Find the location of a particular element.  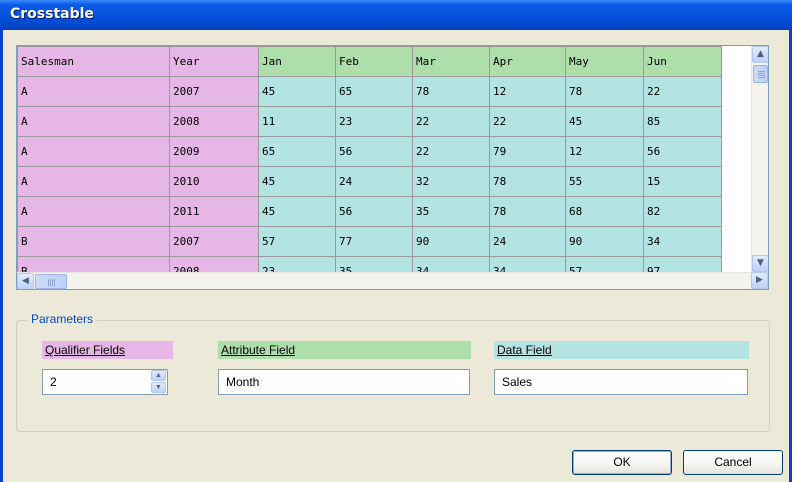

table-row: A 2011 45 56 35 78 68 82 is located at coordinates (369, 211).